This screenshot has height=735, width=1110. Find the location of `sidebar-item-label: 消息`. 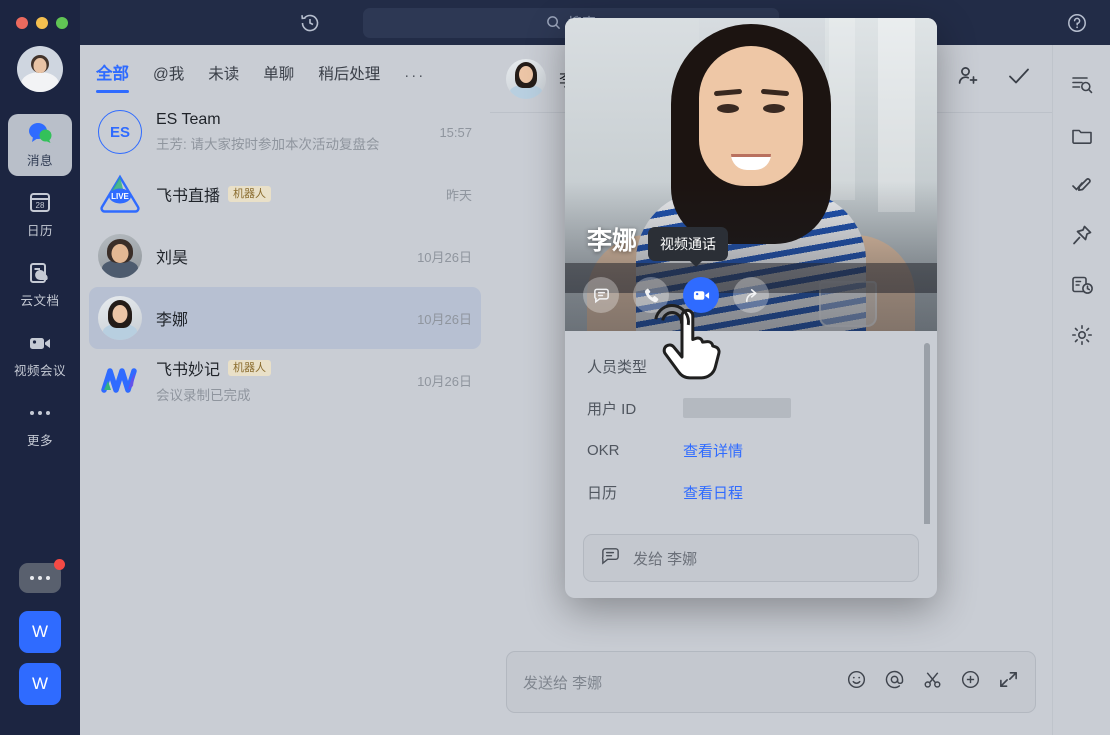

sidebar-item-label: 消息 is located at coordinates (39, 161).